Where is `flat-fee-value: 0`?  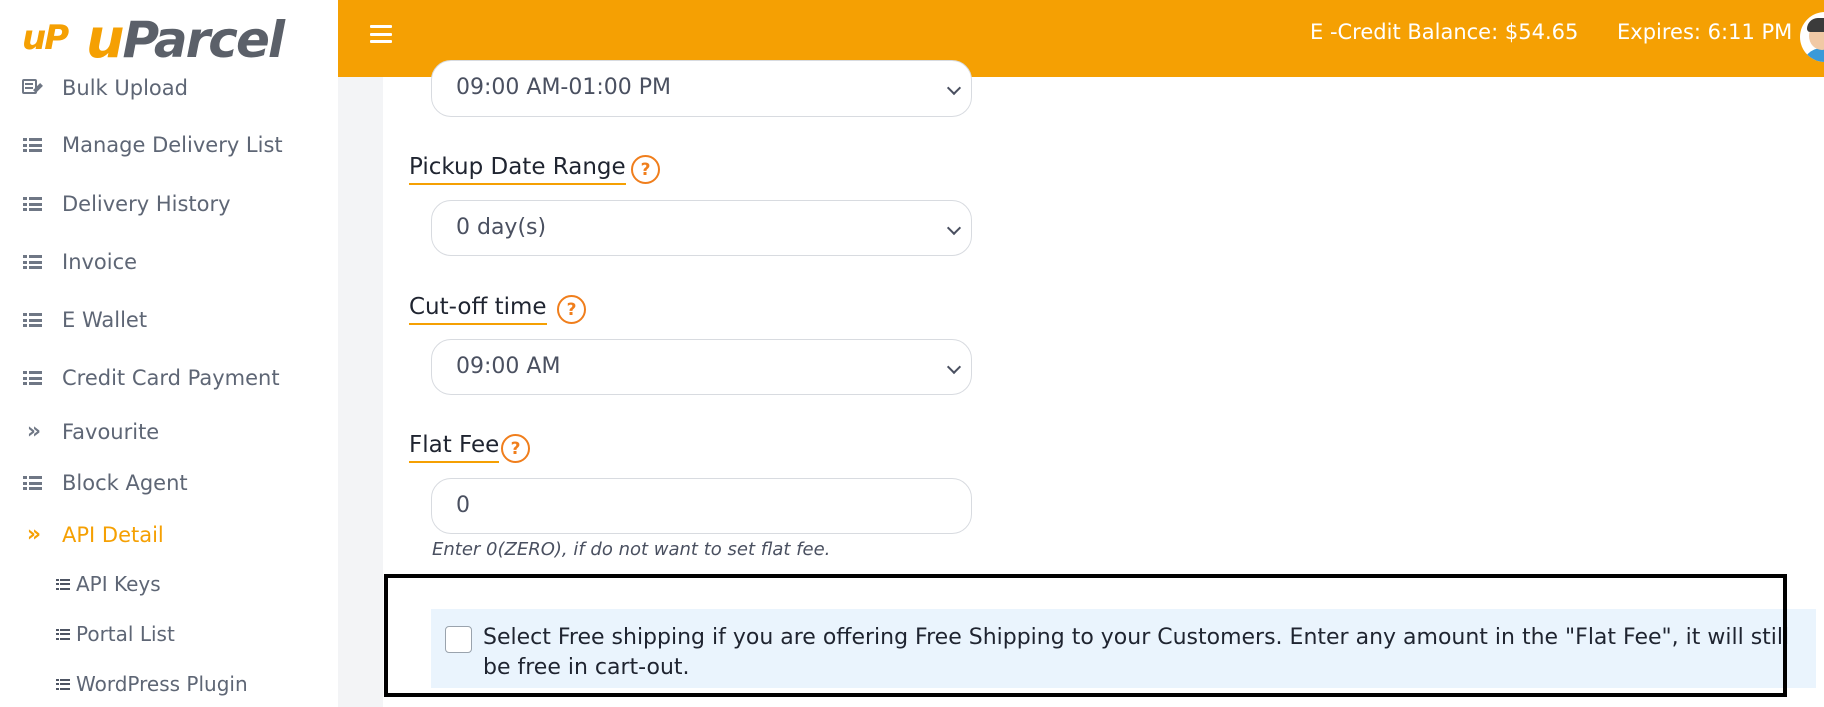
flat-fee-value: 0 is located at coordinates (463, 505).